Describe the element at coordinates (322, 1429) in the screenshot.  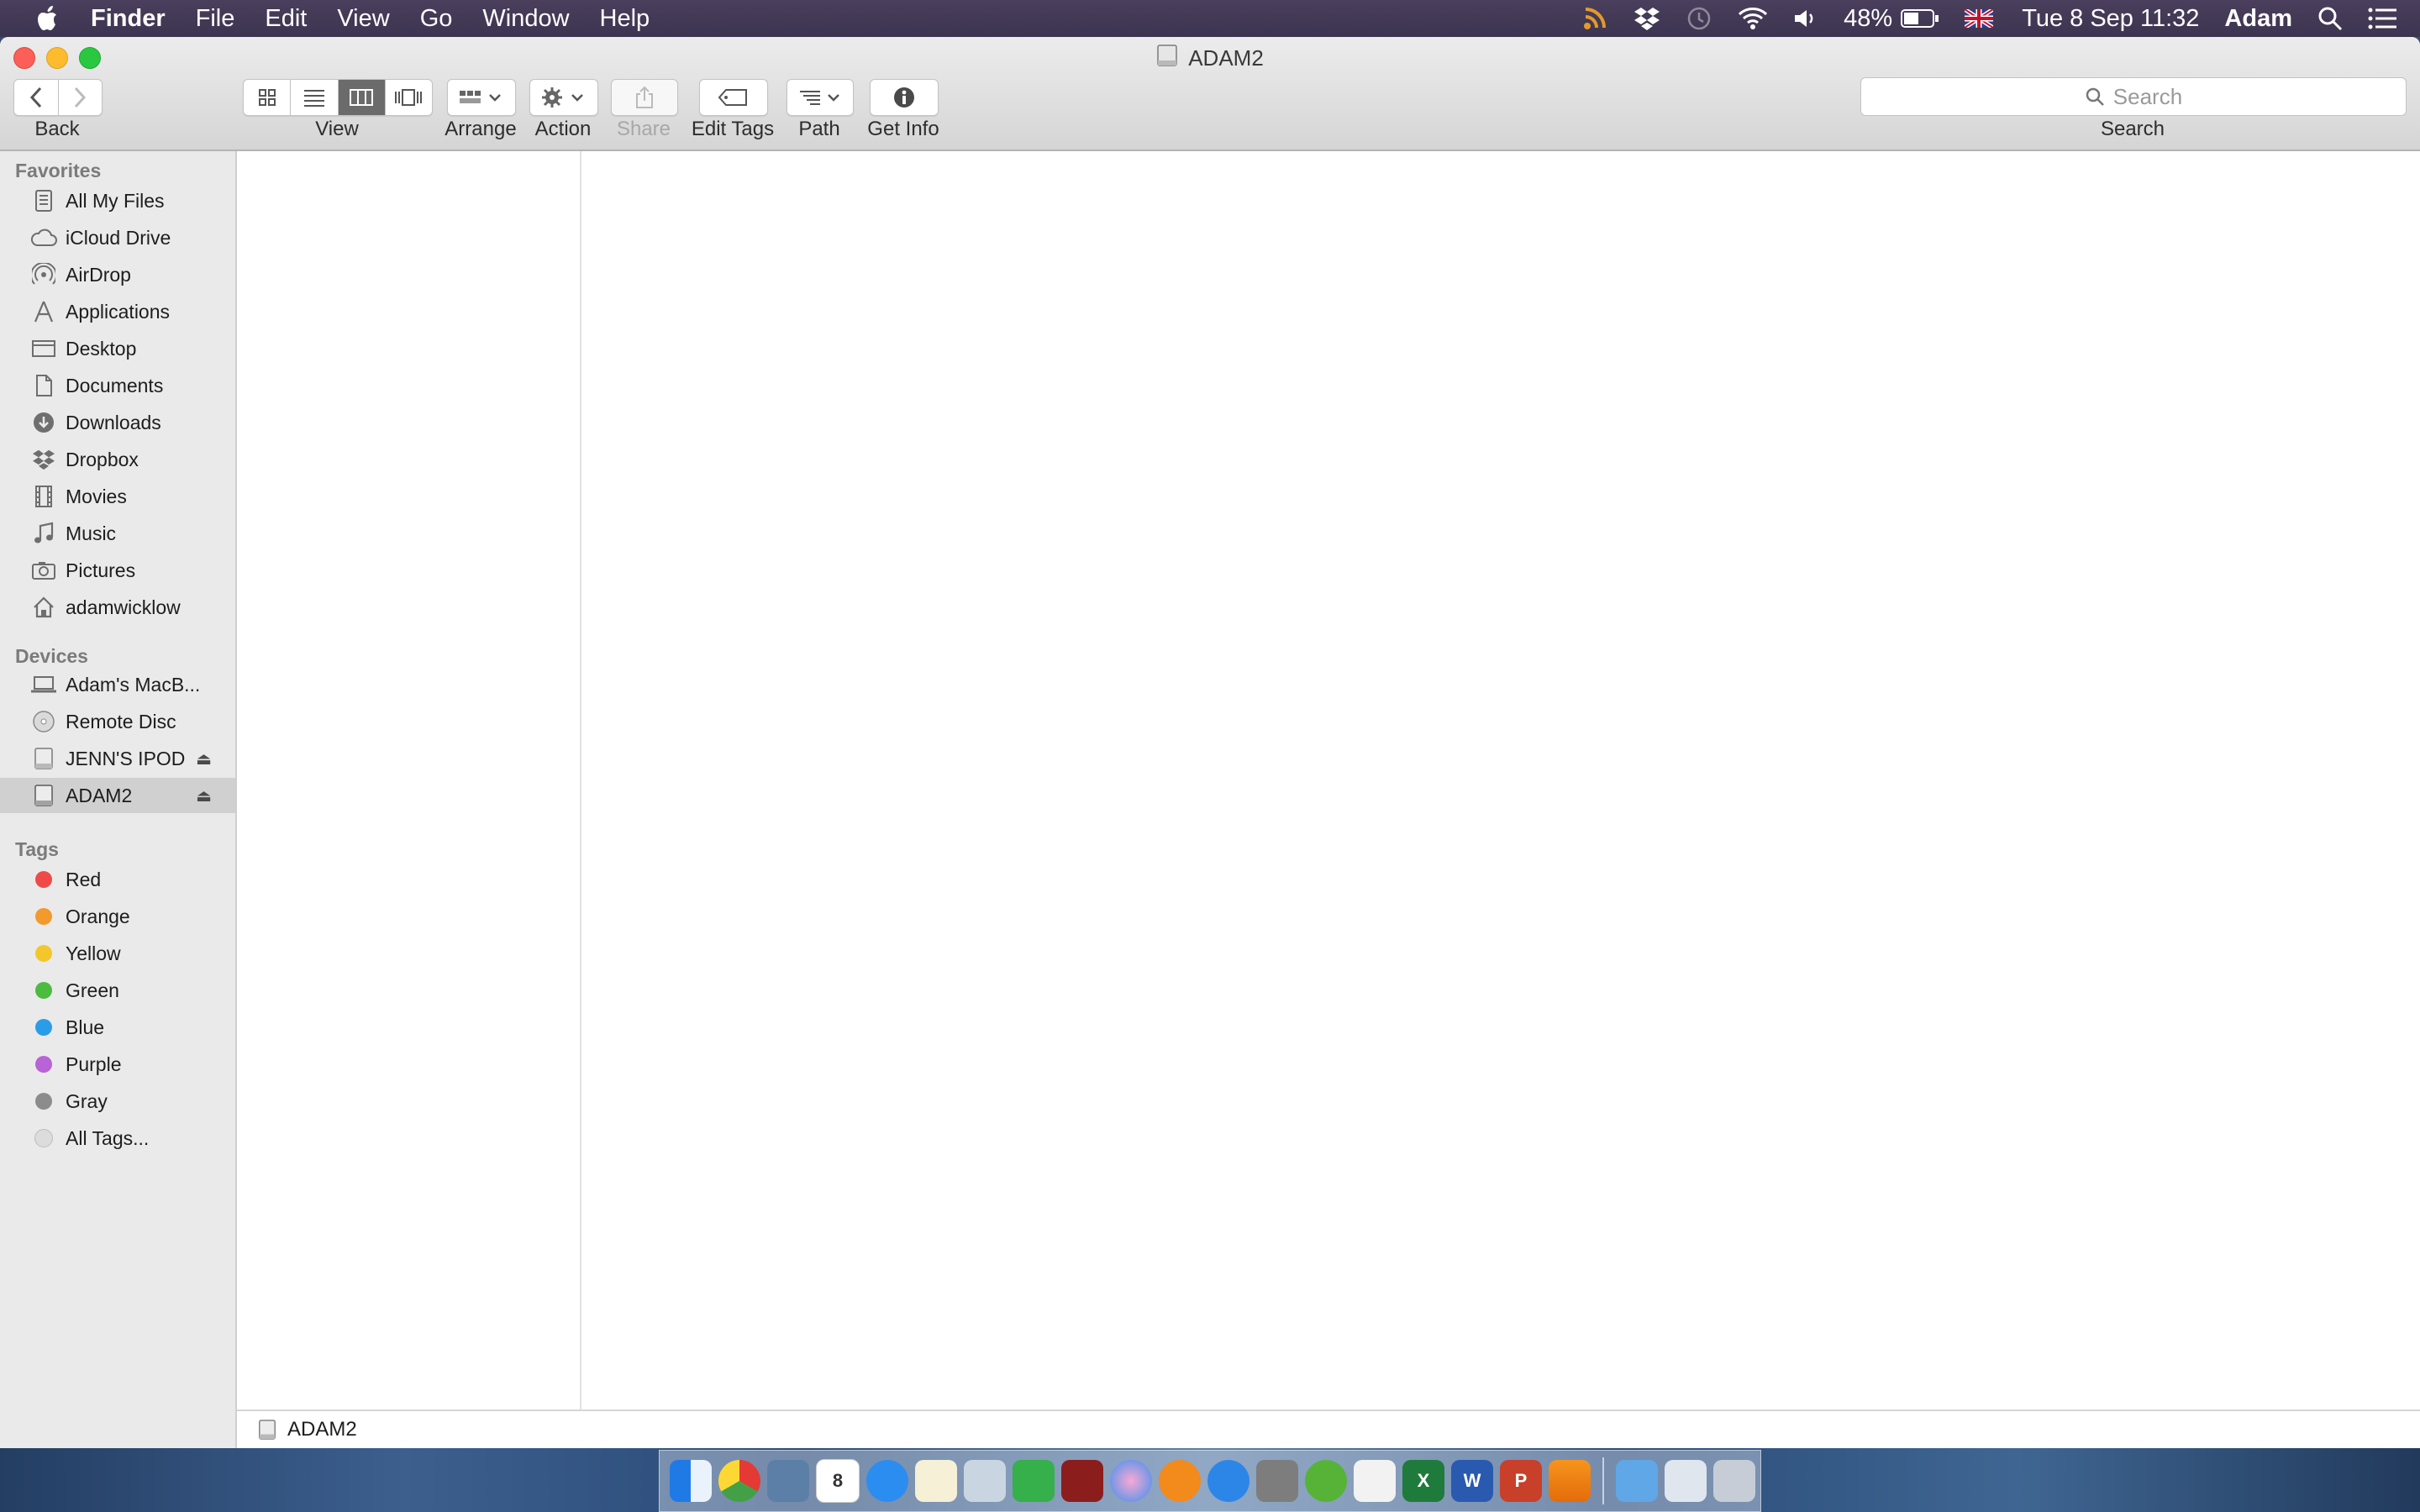
I see `path-bar-item: ADAM2` at that location.